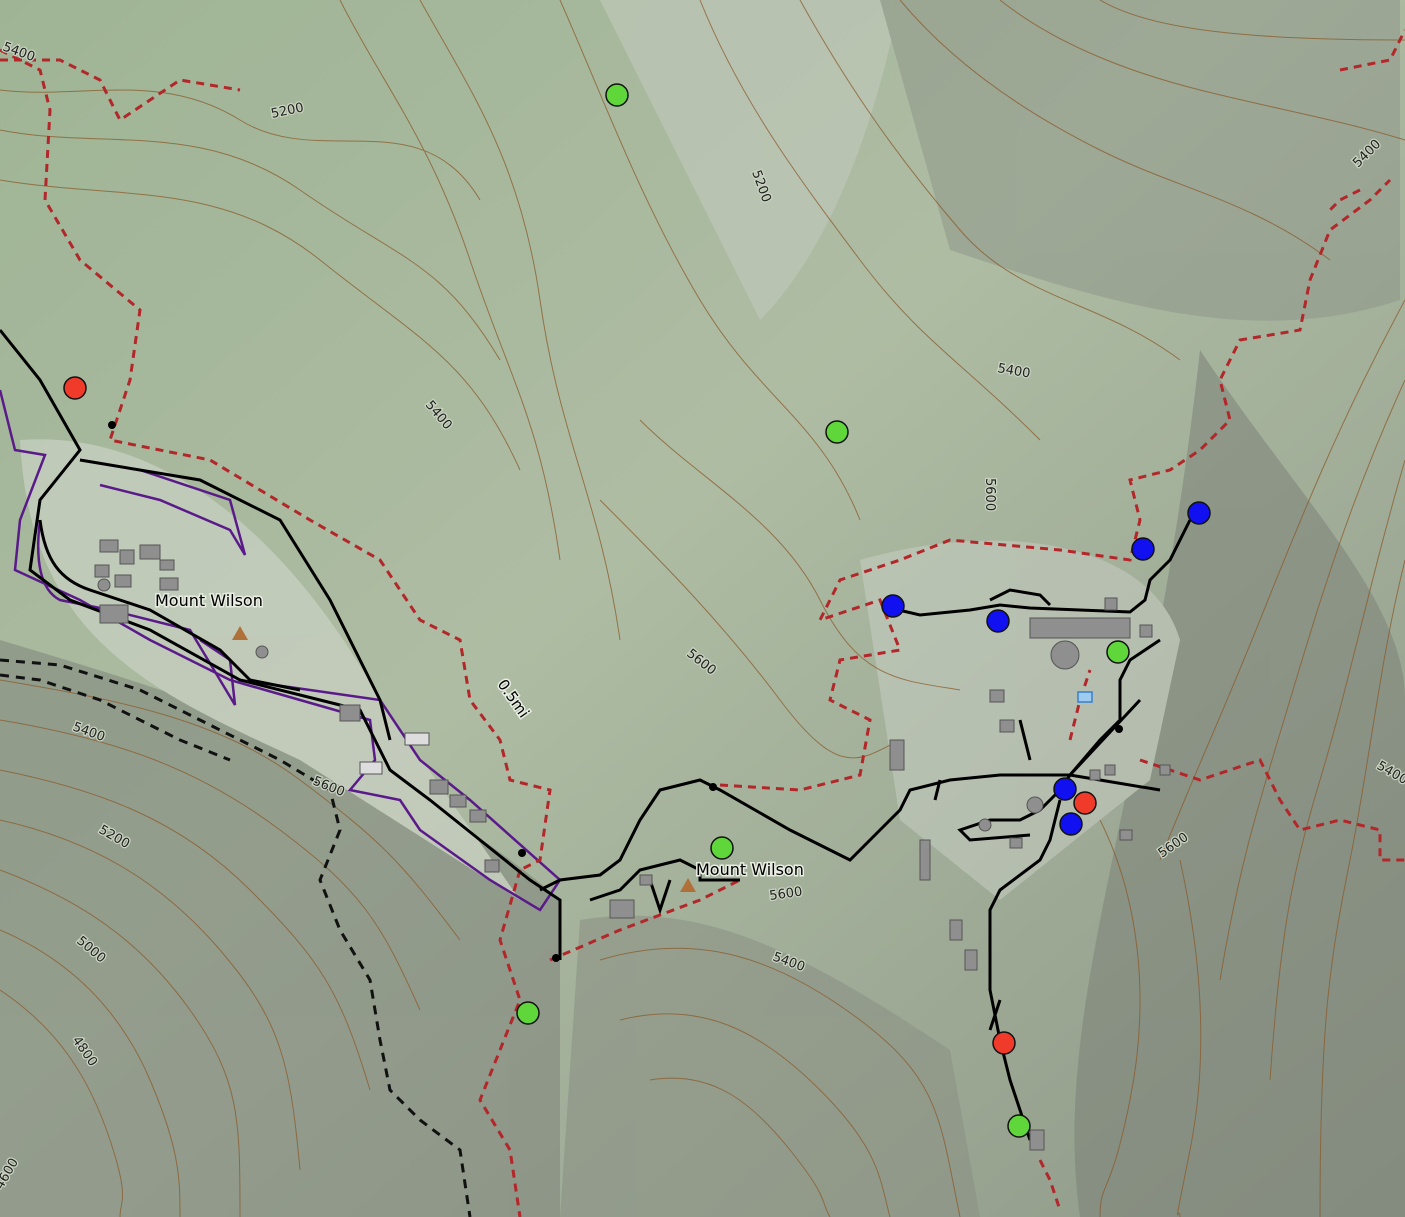 The height and width of the screenshot is (1217, 1405). What do you see at coordinates (209, 601) in the screenshot?
I see `peak-label-west: Mount Wilson` at bounding box center [209, 601].